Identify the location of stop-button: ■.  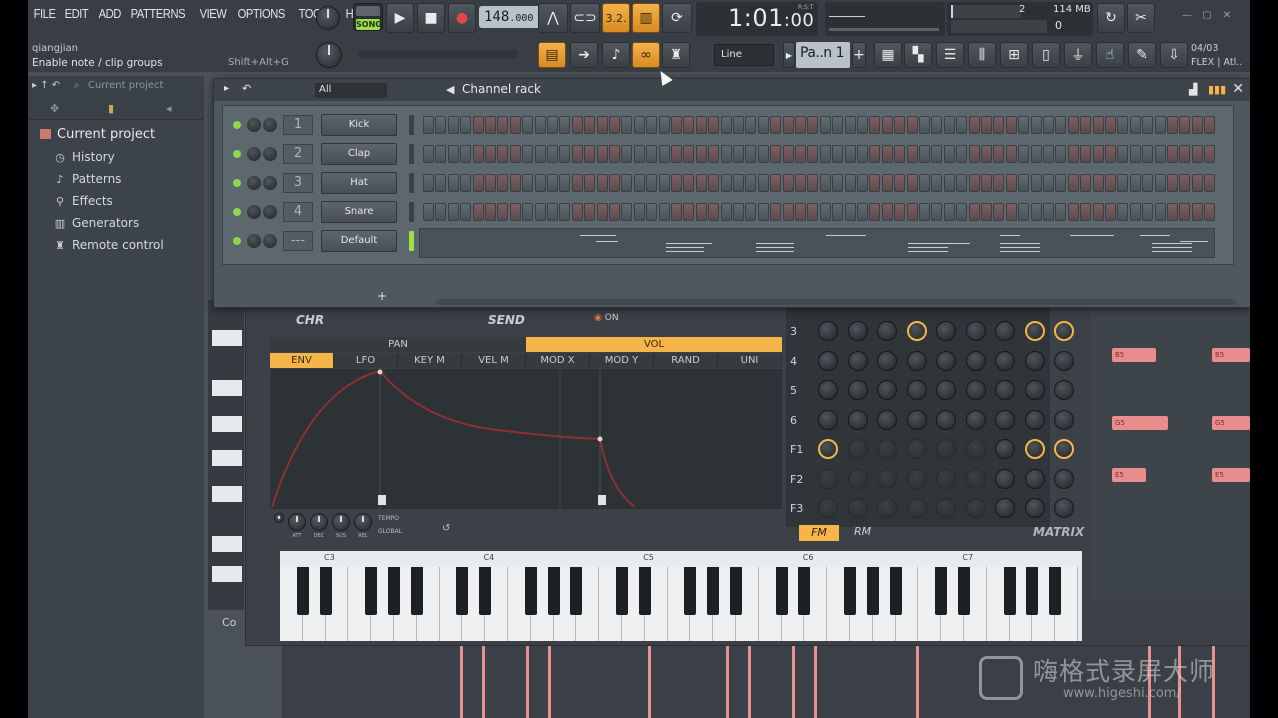
(431, 18).